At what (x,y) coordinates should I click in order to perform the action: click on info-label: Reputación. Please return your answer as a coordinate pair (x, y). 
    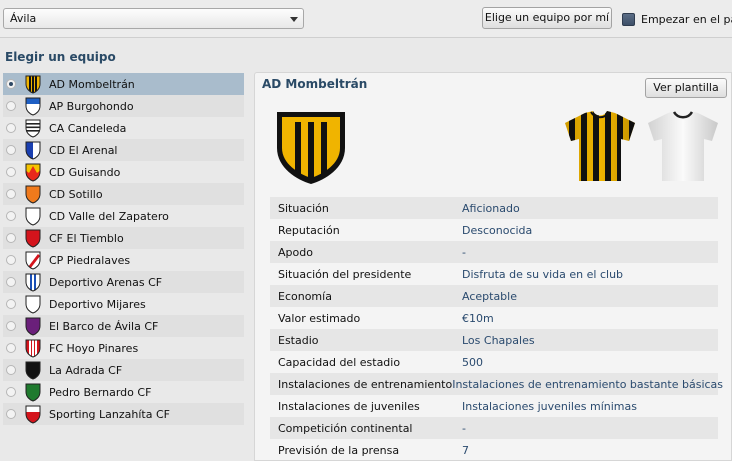
    Looking at the image, I should click on (309, 230).